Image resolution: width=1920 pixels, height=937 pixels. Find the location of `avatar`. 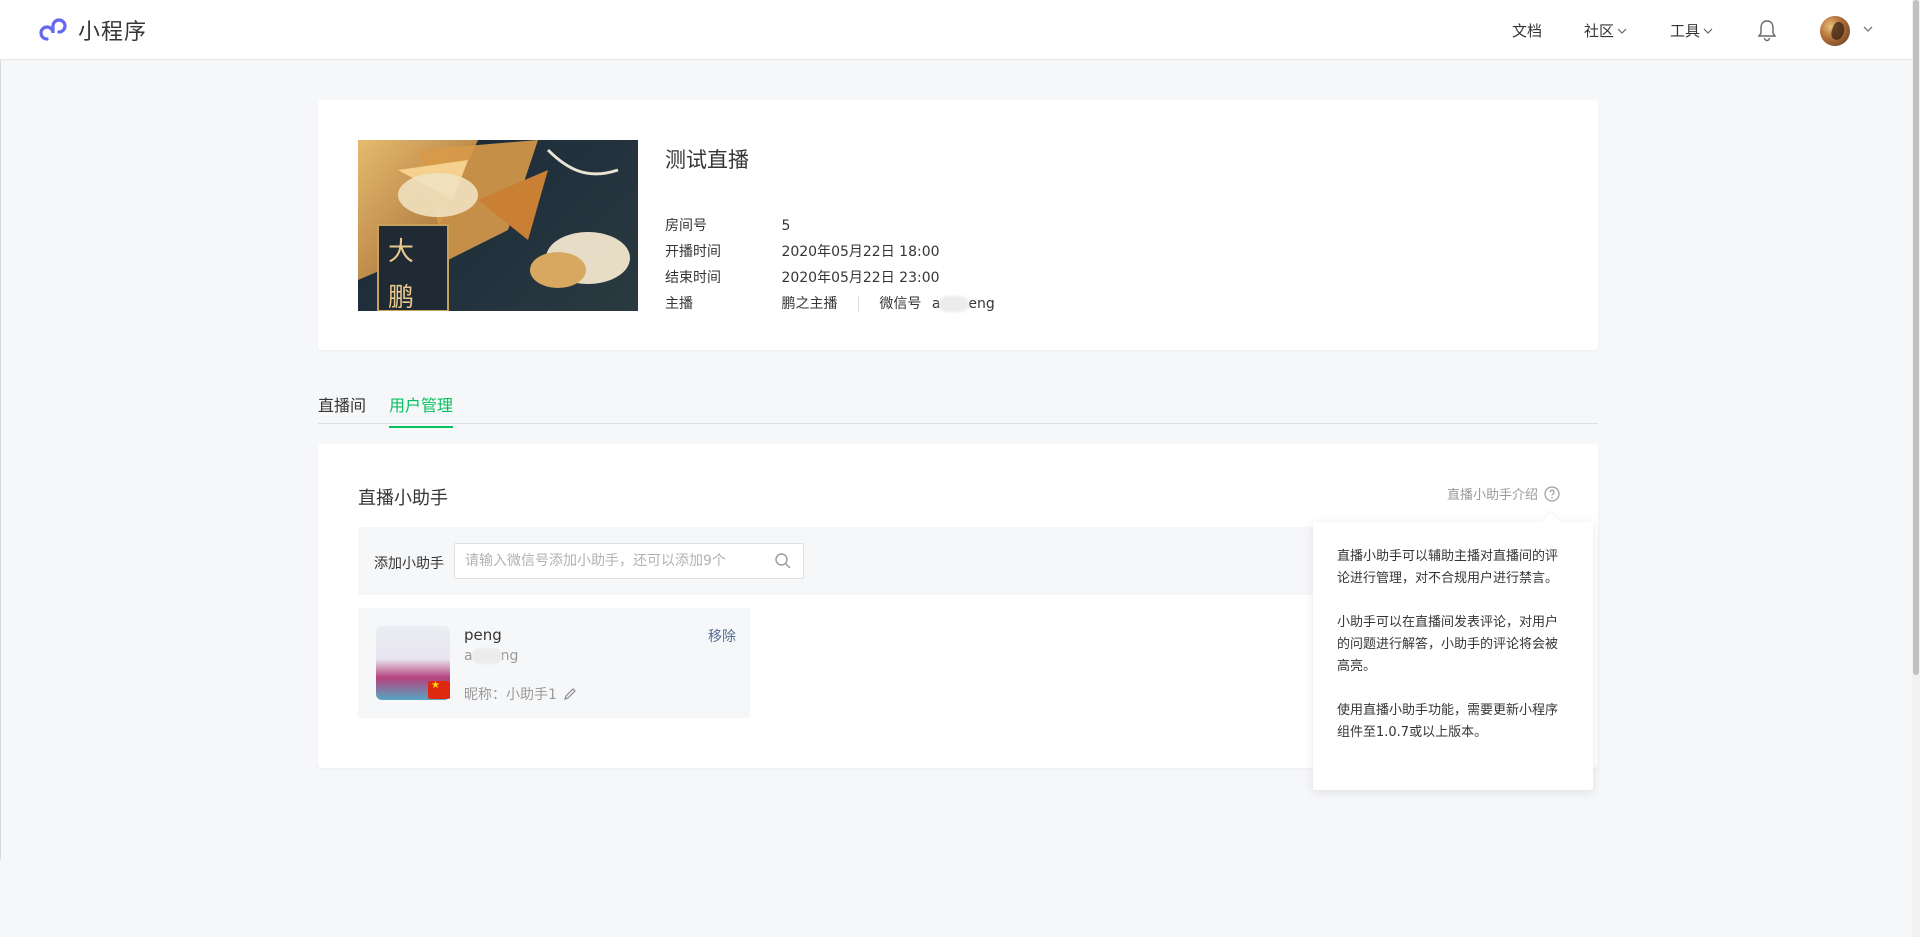

avatar is located at coordinates (1835, 31).